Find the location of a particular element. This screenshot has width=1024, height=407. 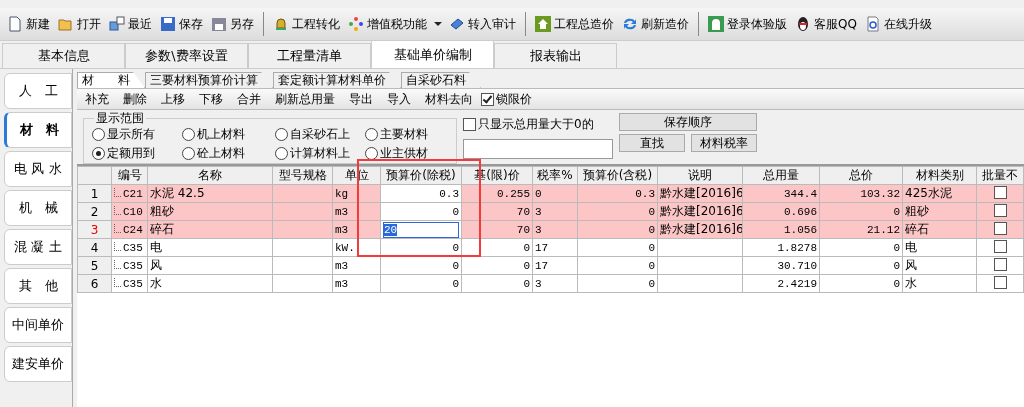

table-cell: C35 is located at coordinates (129, 247).